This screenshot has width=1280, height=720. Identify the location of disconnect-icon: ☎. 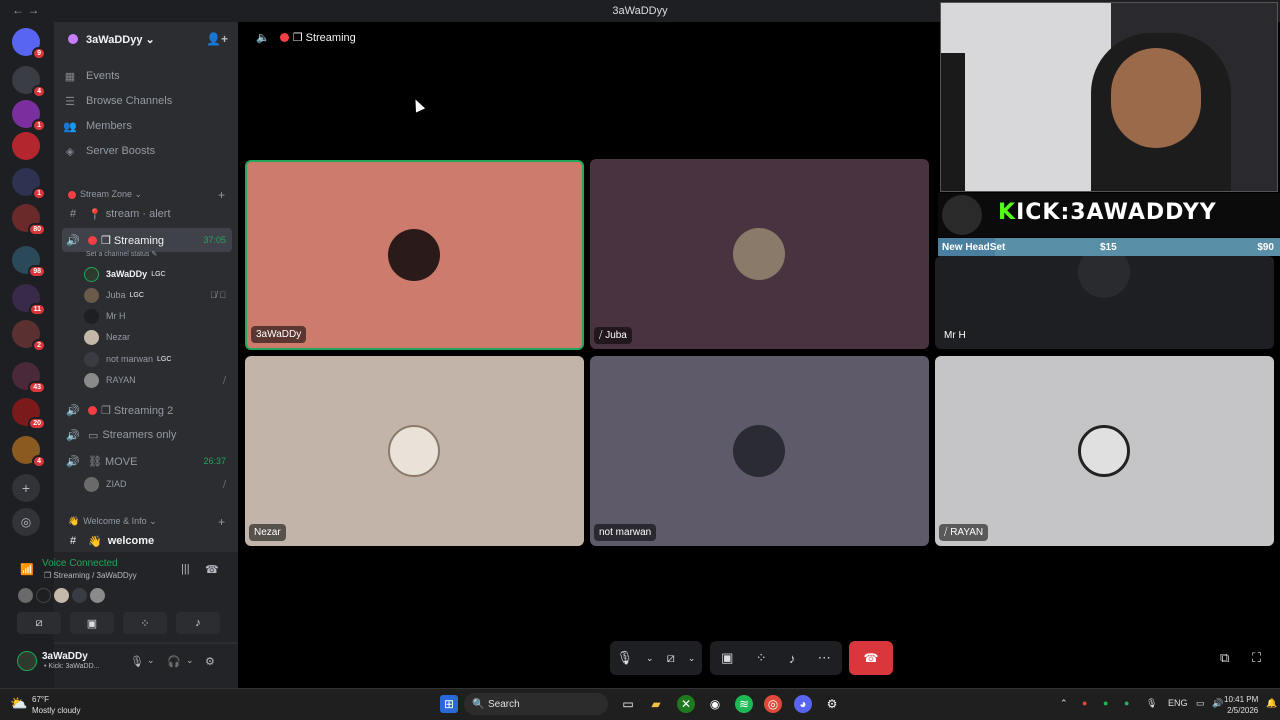
(212, 569).